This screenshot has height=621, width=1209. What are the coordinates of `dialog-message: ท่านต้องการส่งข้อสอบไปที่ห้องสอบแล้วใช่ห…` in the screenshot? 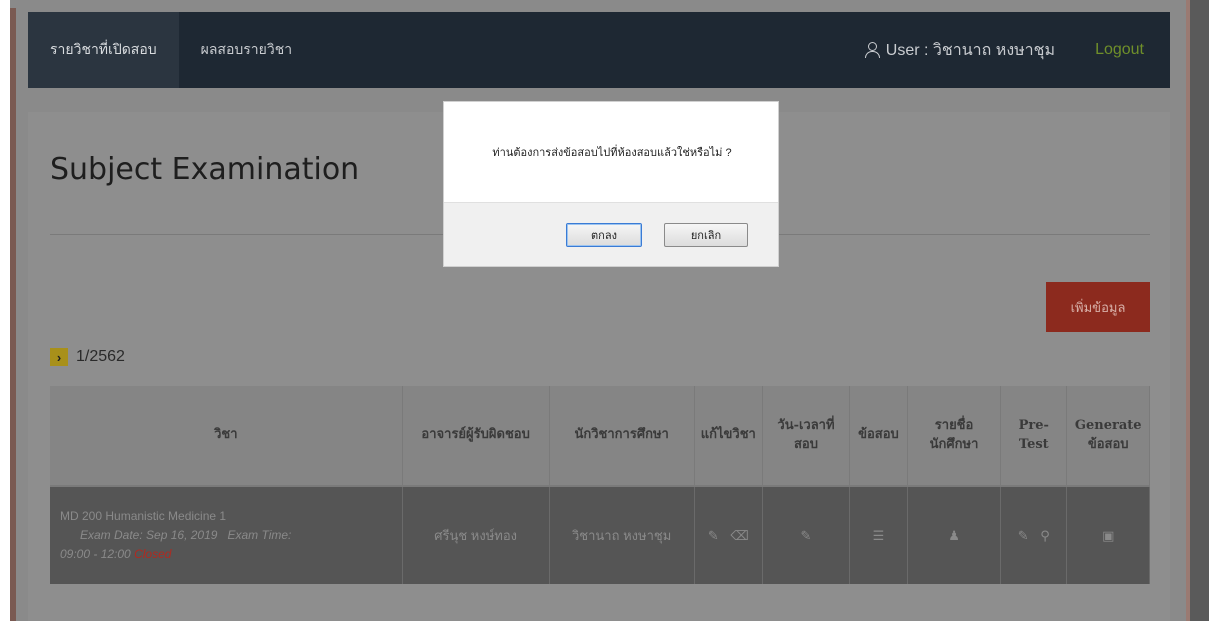 It's located at (612, 153).